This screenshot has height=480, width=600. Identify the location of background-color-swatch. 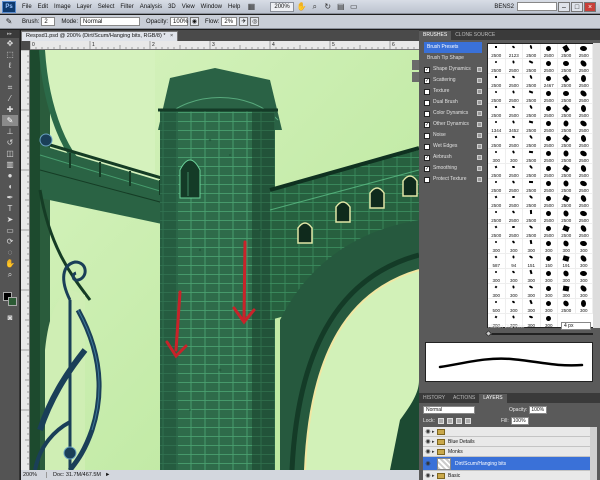
(12, 301).